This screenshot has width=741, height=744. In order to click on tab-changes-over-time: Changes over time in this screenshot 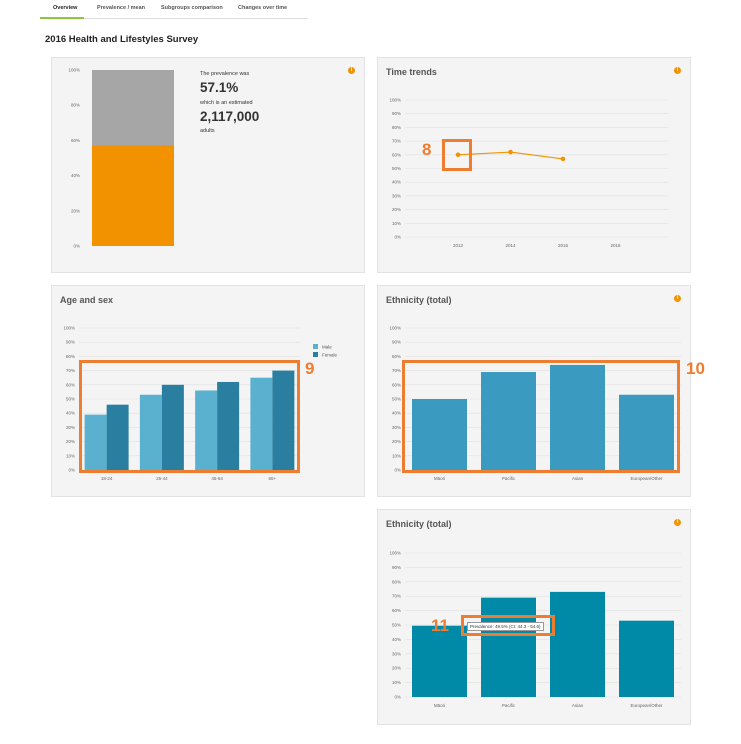, I will do `click(262, 8)`.